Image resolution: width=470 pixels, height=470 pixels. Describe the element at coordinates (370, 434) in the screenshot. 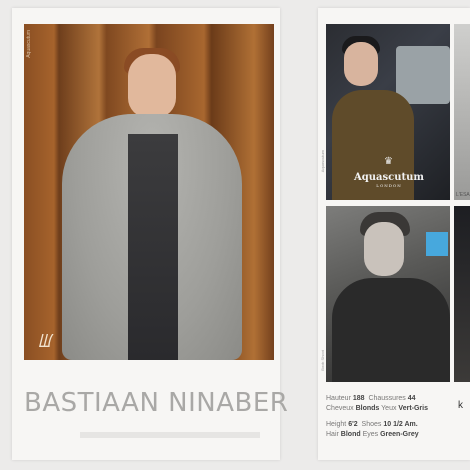

I see `eyes-label-en: Eyes` at that location.